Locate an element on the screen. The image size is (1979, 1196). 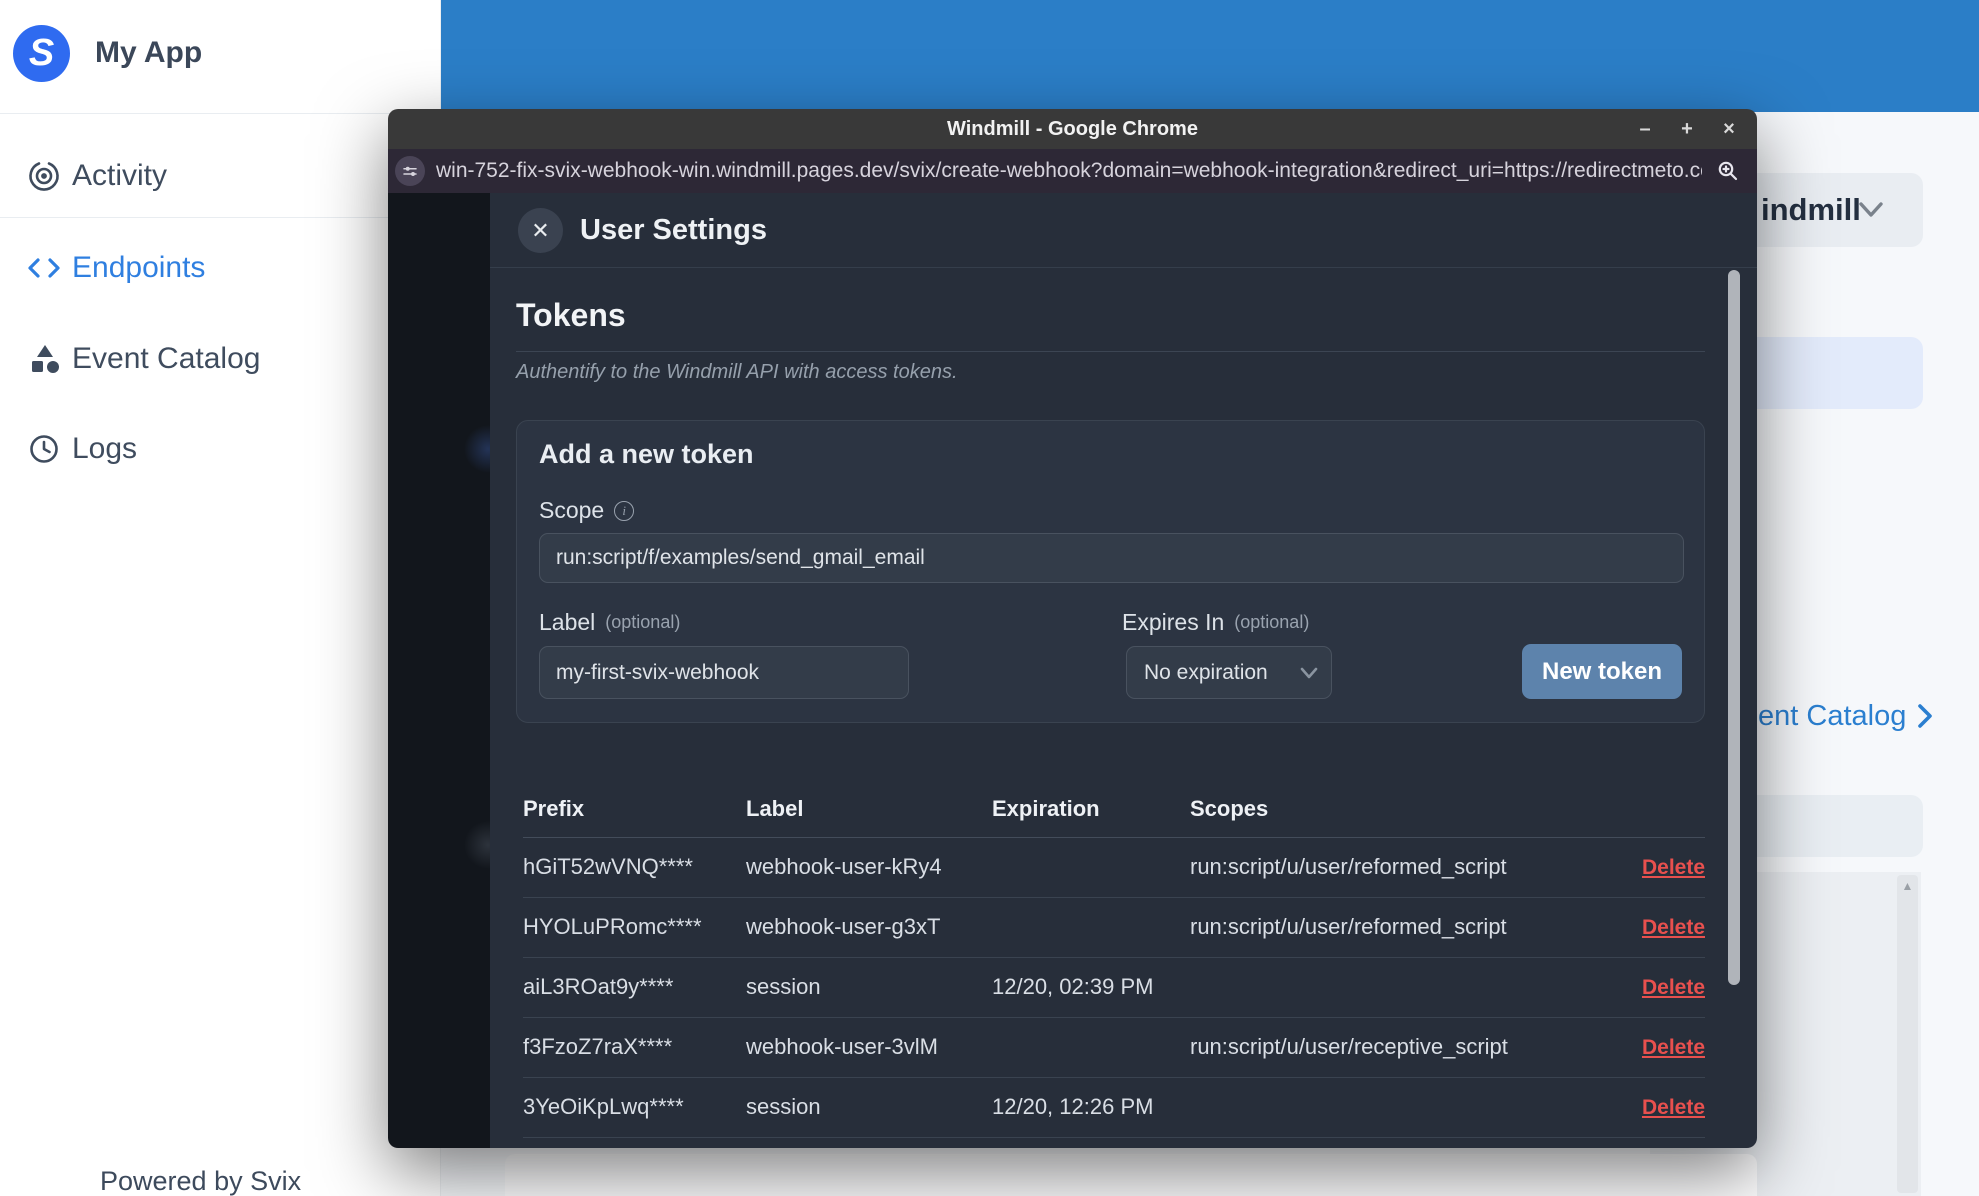
token-expiration: 12/20, 12:26 PM is located at coordinates (1091, 1107).